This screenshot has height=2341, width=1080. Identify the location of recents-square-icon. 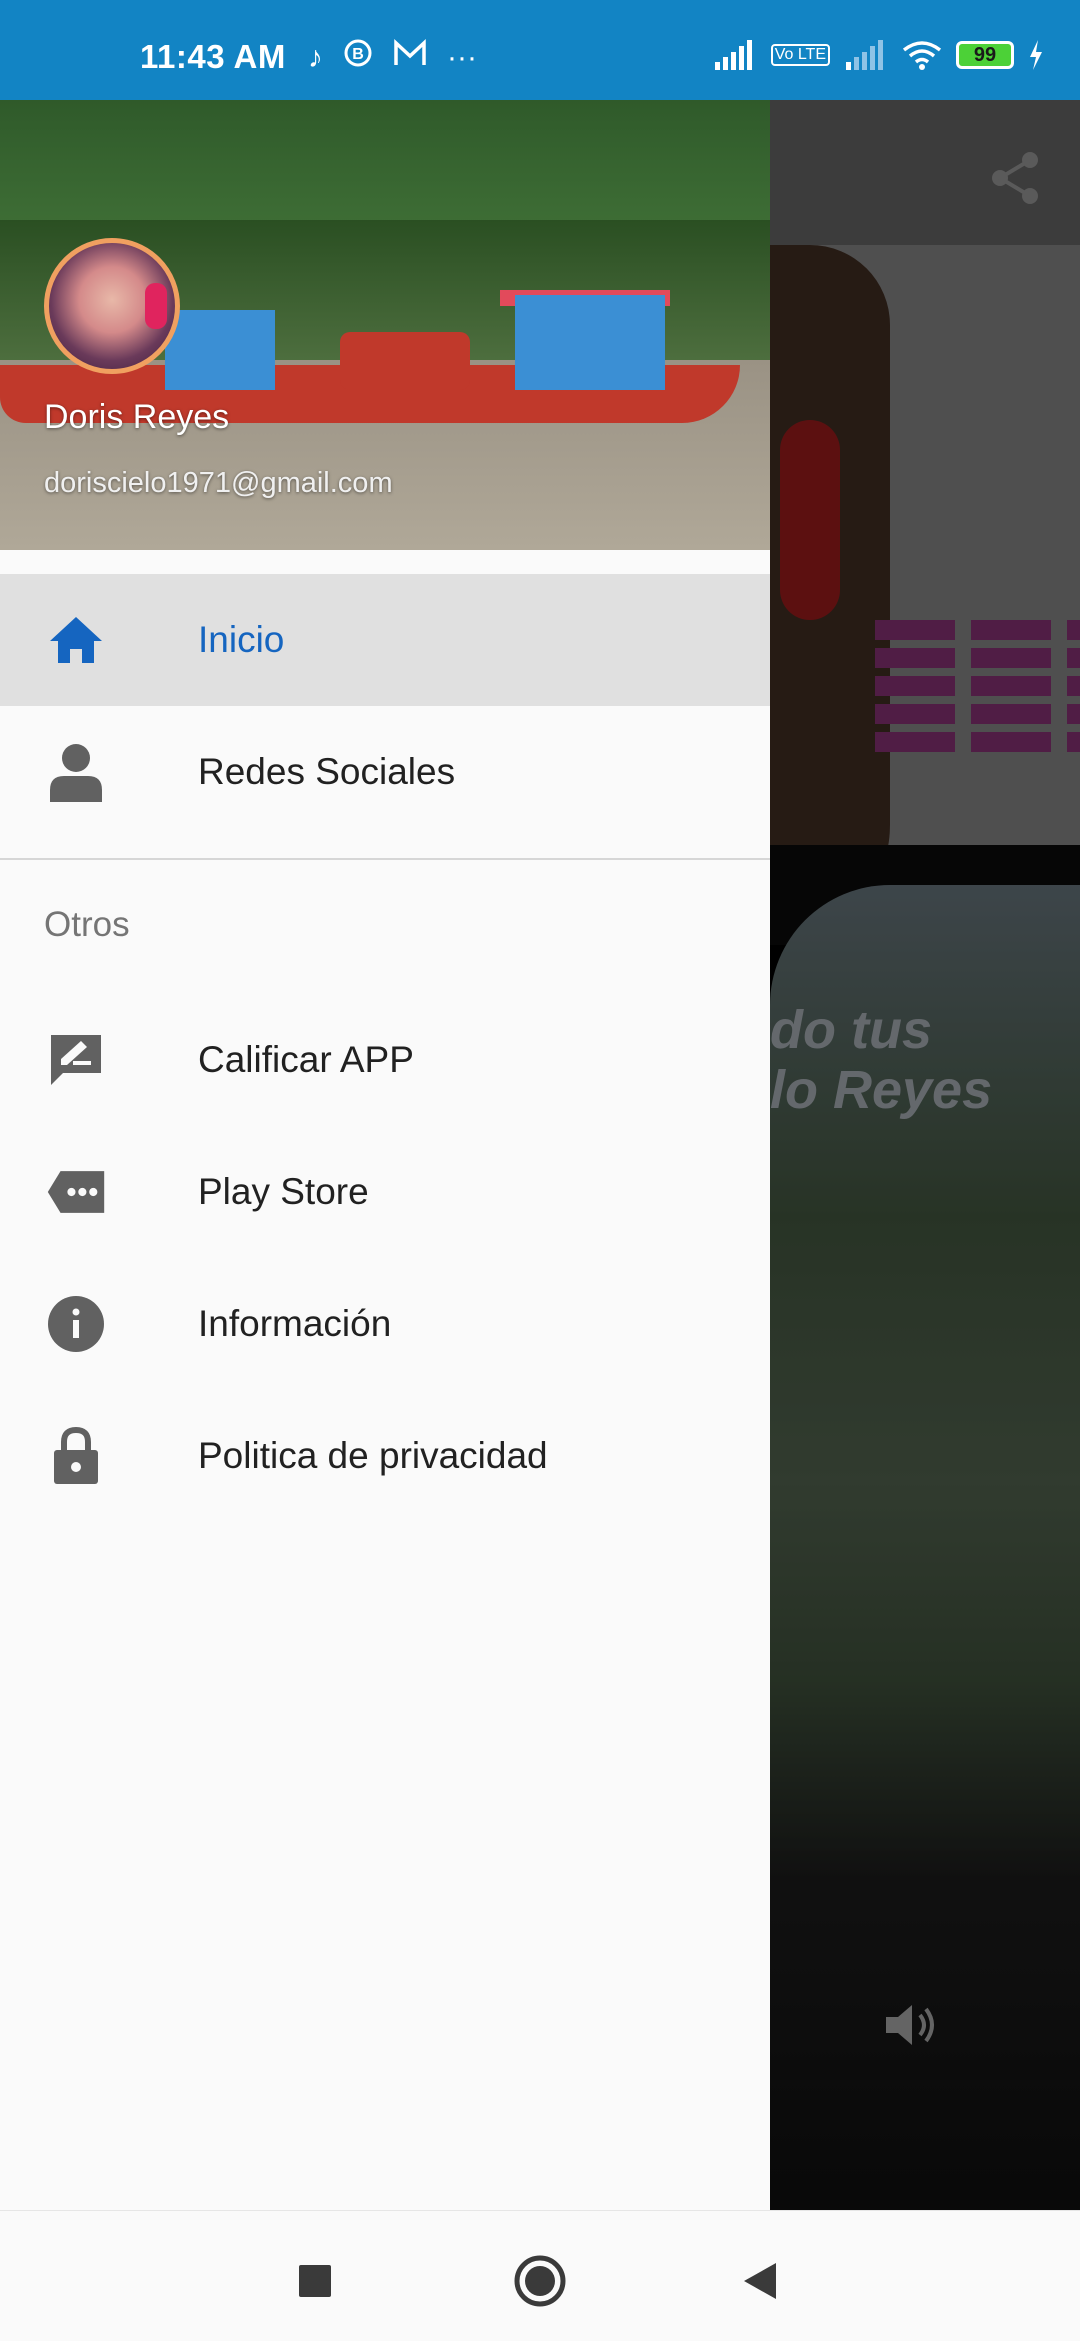
(315, 2281).